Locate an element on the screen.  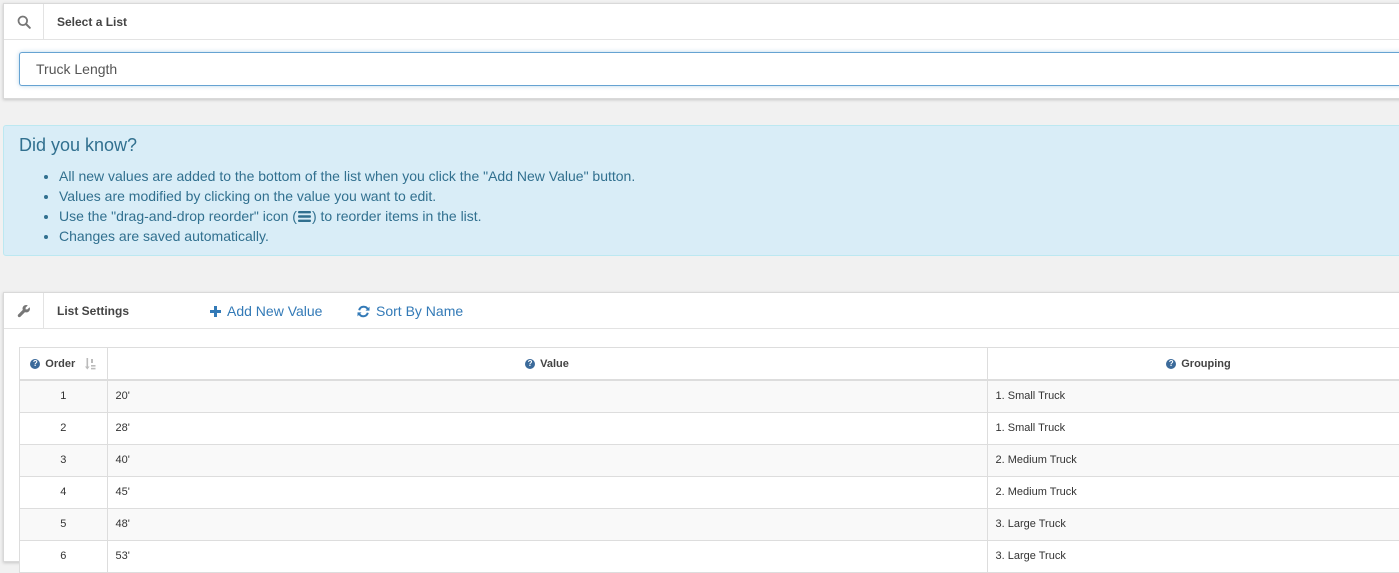
value-cell: 40' is located at coordinates (547, 460).